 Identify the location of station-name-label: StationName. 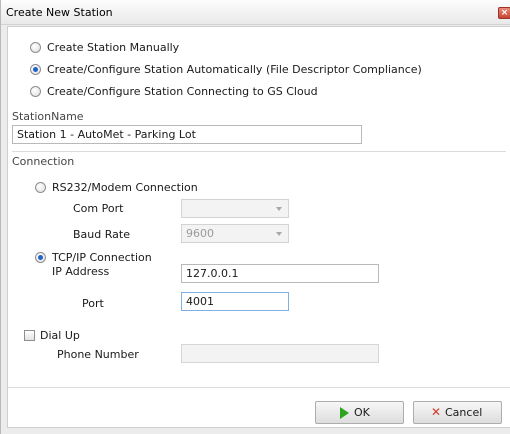
(48, 116).